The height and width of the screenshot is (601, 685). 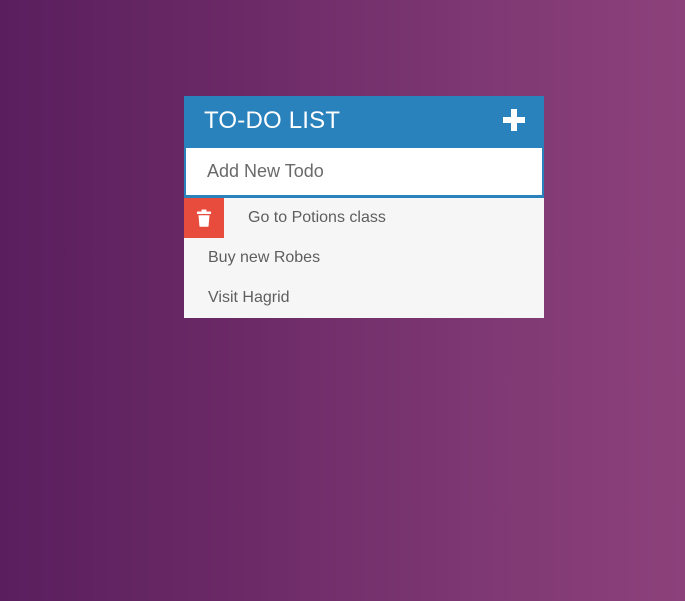 I want to click on delete-button, so click(x=204, y=218).